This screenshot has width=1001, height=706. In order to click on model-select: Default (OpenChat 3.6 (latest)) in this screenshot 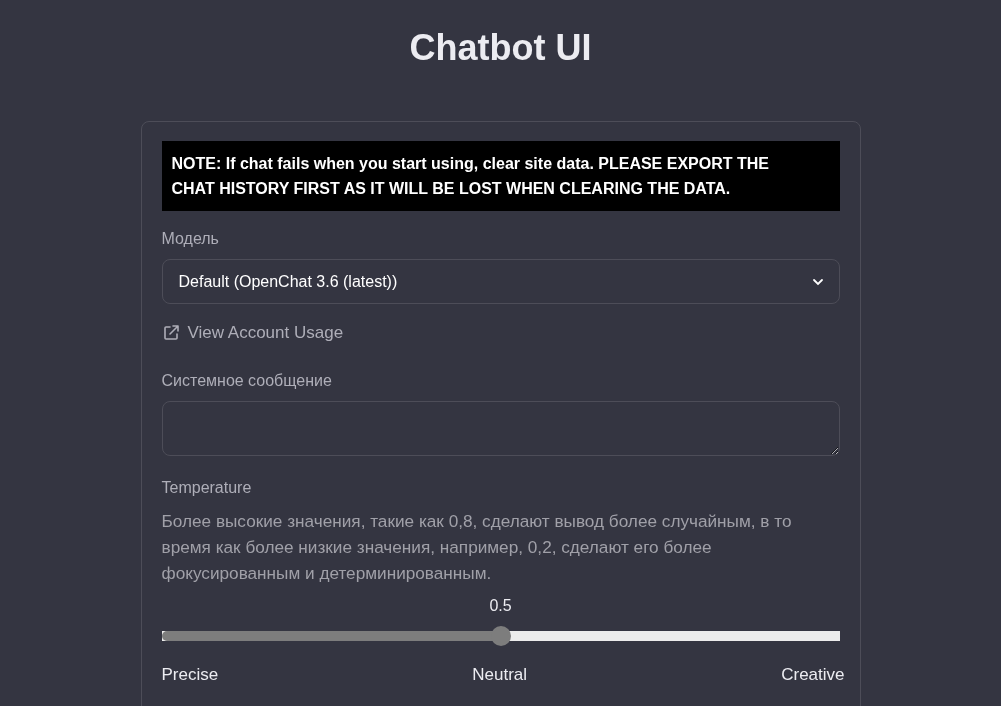, I will do `click(500, 282)`.